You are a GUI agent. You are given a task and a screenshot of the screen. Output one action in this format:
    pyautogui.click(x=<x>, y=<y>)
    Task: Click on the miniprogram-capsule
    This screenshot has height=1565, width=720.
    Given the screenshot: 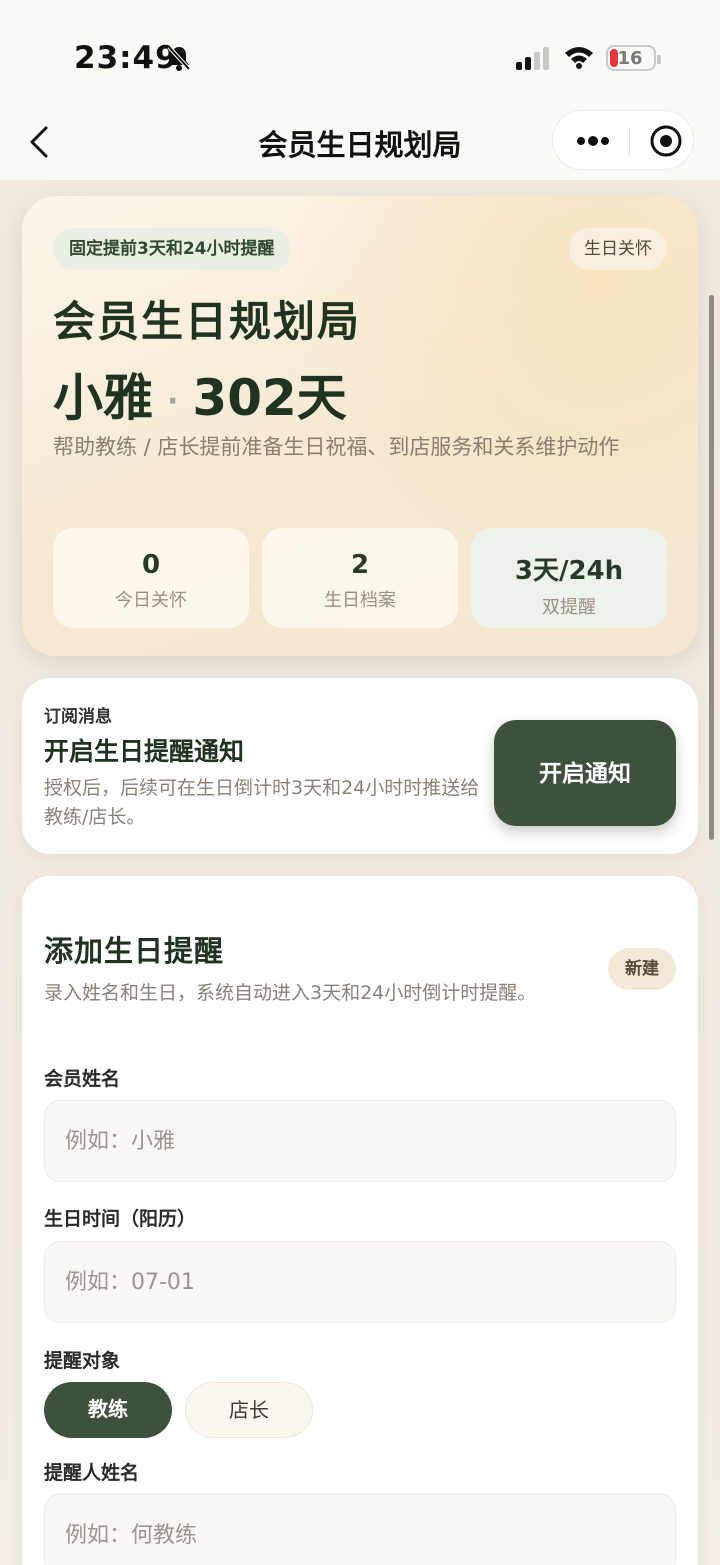 What is the action you would take?
    pyautogui.click(x=623, y=140)
    